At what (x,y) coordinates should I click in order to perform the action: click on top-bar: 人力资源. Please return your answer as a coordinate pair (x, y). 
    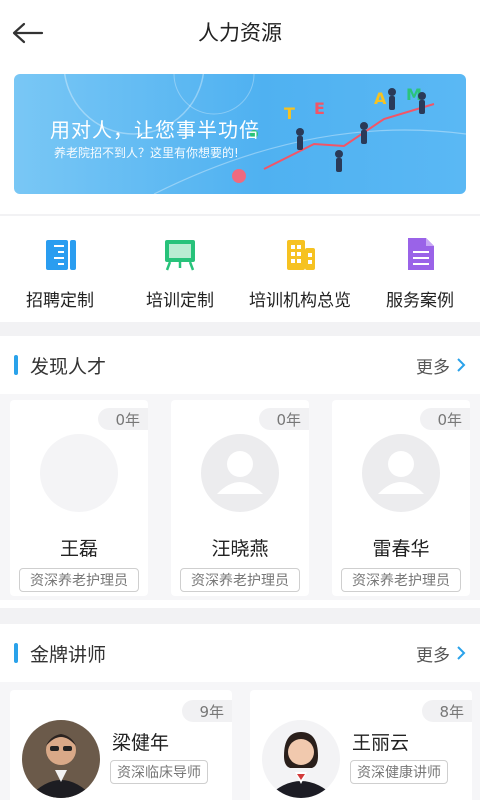
    Looking at the image, I should click on (240, 32).